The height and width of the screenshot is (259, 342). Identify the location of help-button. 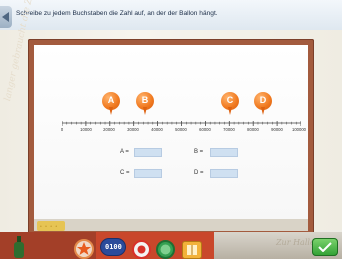
(141, 249).